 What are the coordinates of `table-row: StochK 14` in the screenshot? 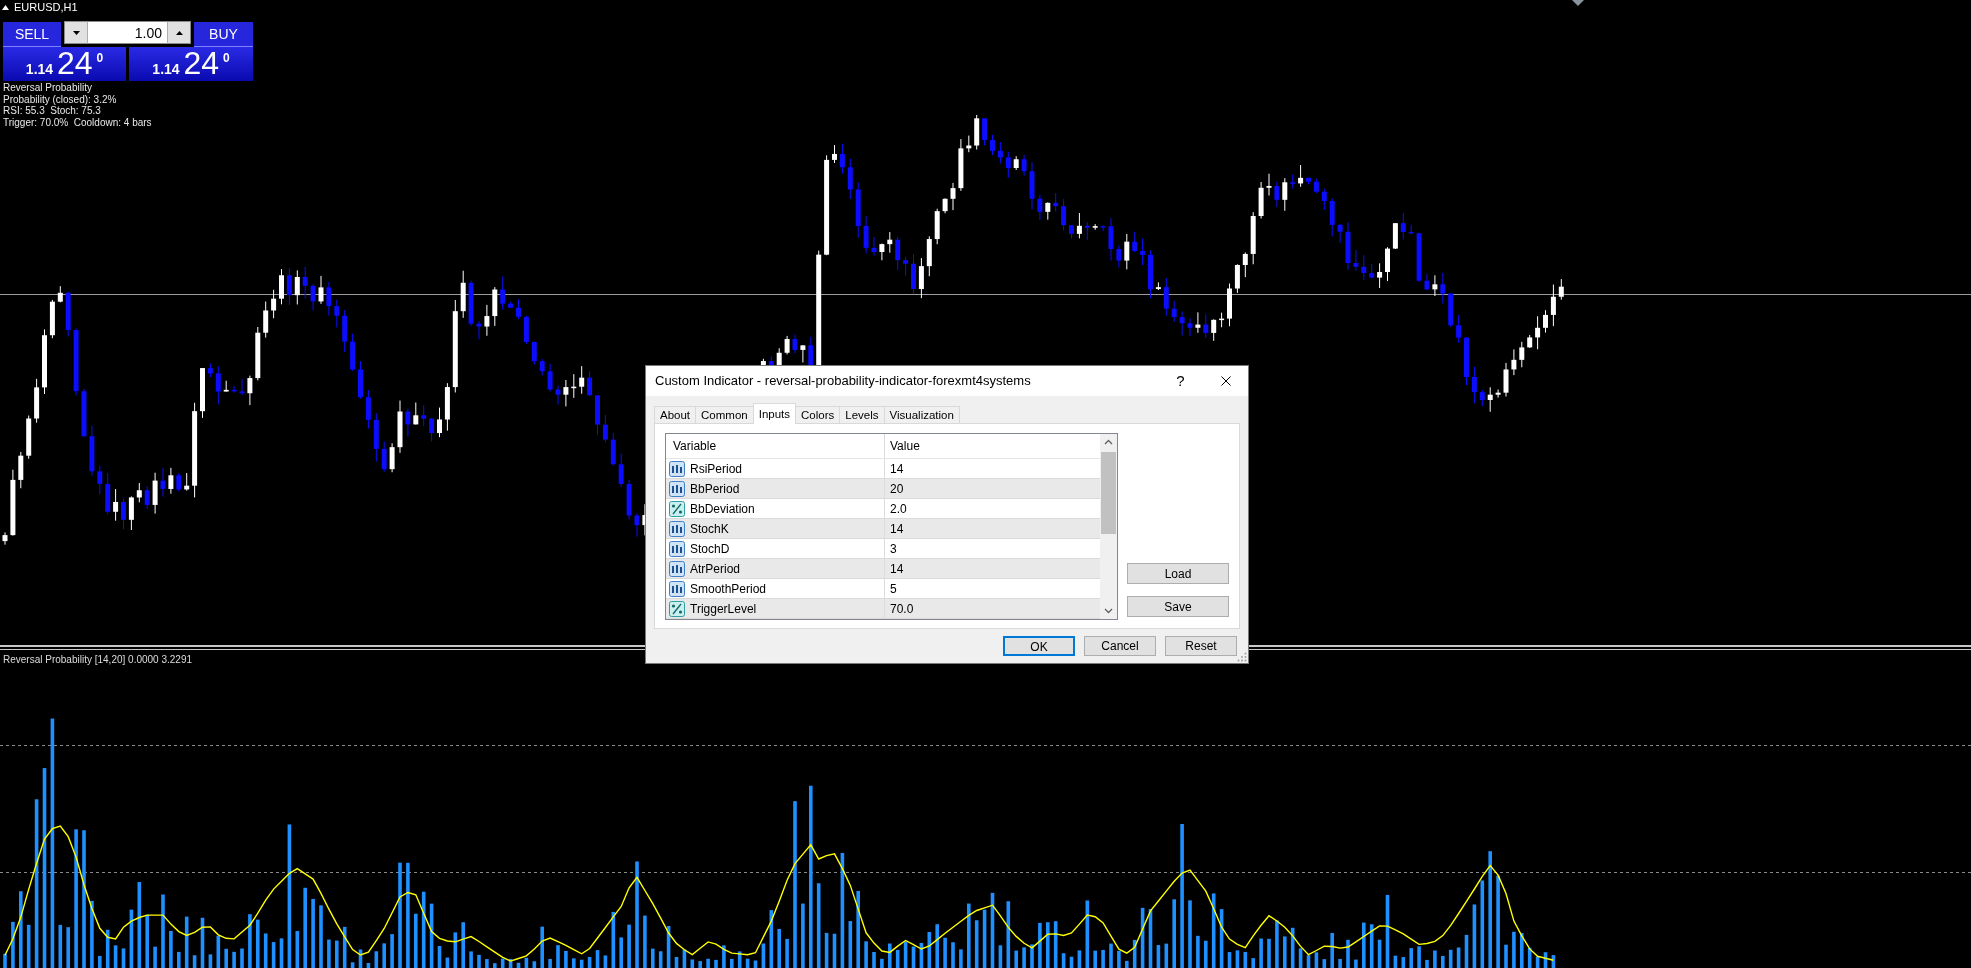 It's located at (883, 529).